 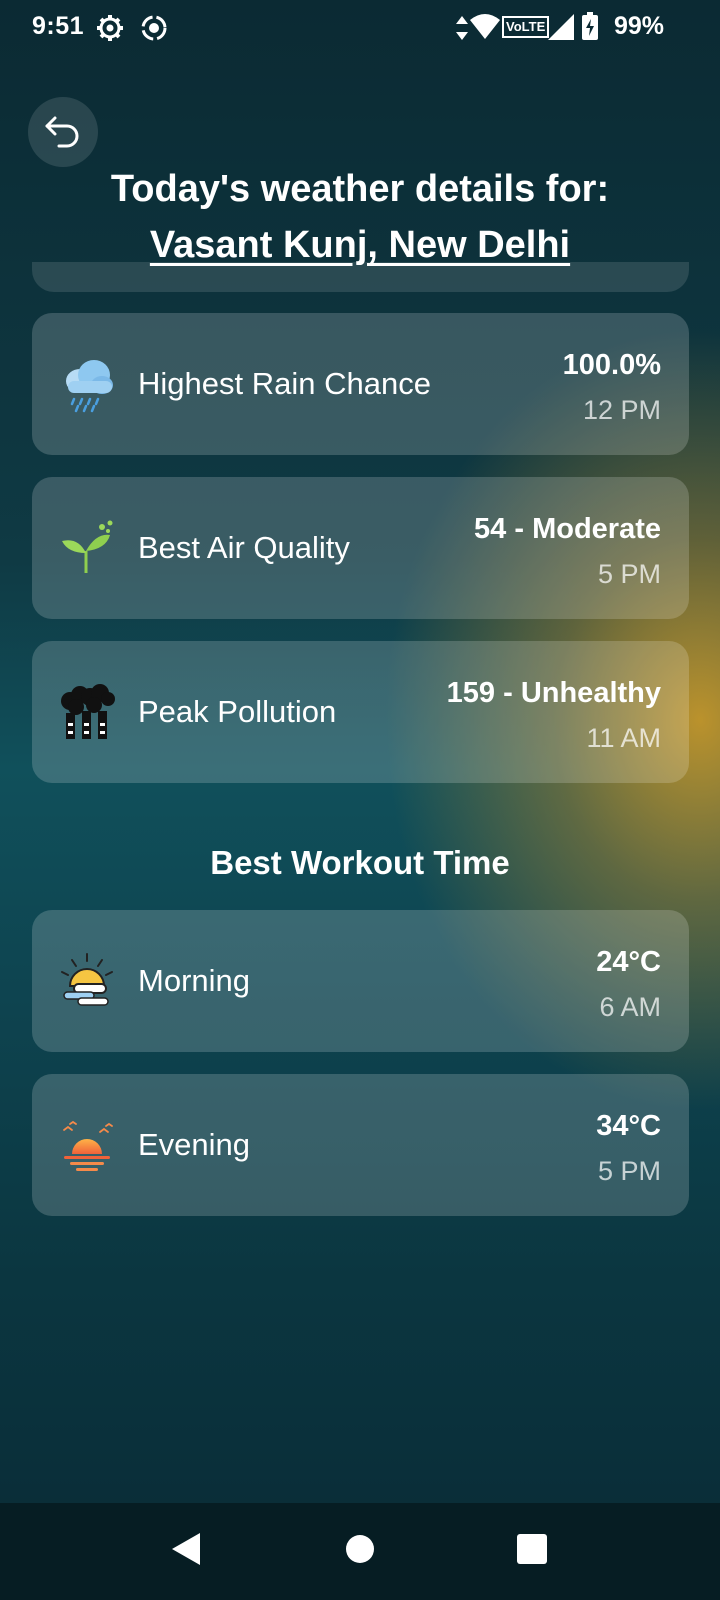 I want to click on nav-home-button, so click(x=360, y=1551).